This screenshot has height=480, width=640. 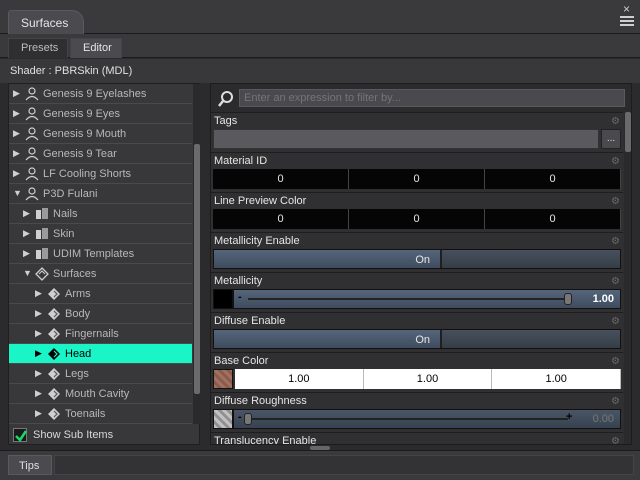 What do you see at coordinates (100, 234) in the screenshot?
I see `tree-item-skin: ▶ Skin` at bounding box center [100, 234].